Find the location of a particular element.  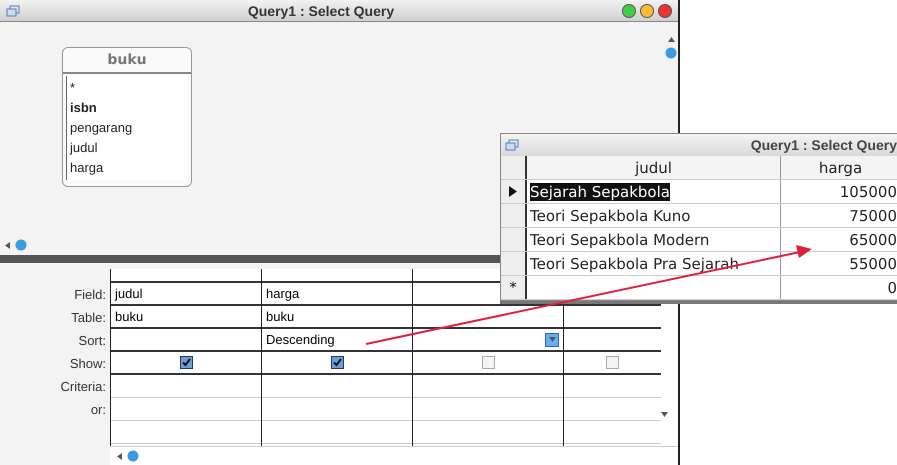

table-cell: 105000 is located at coordinates (839, 191).